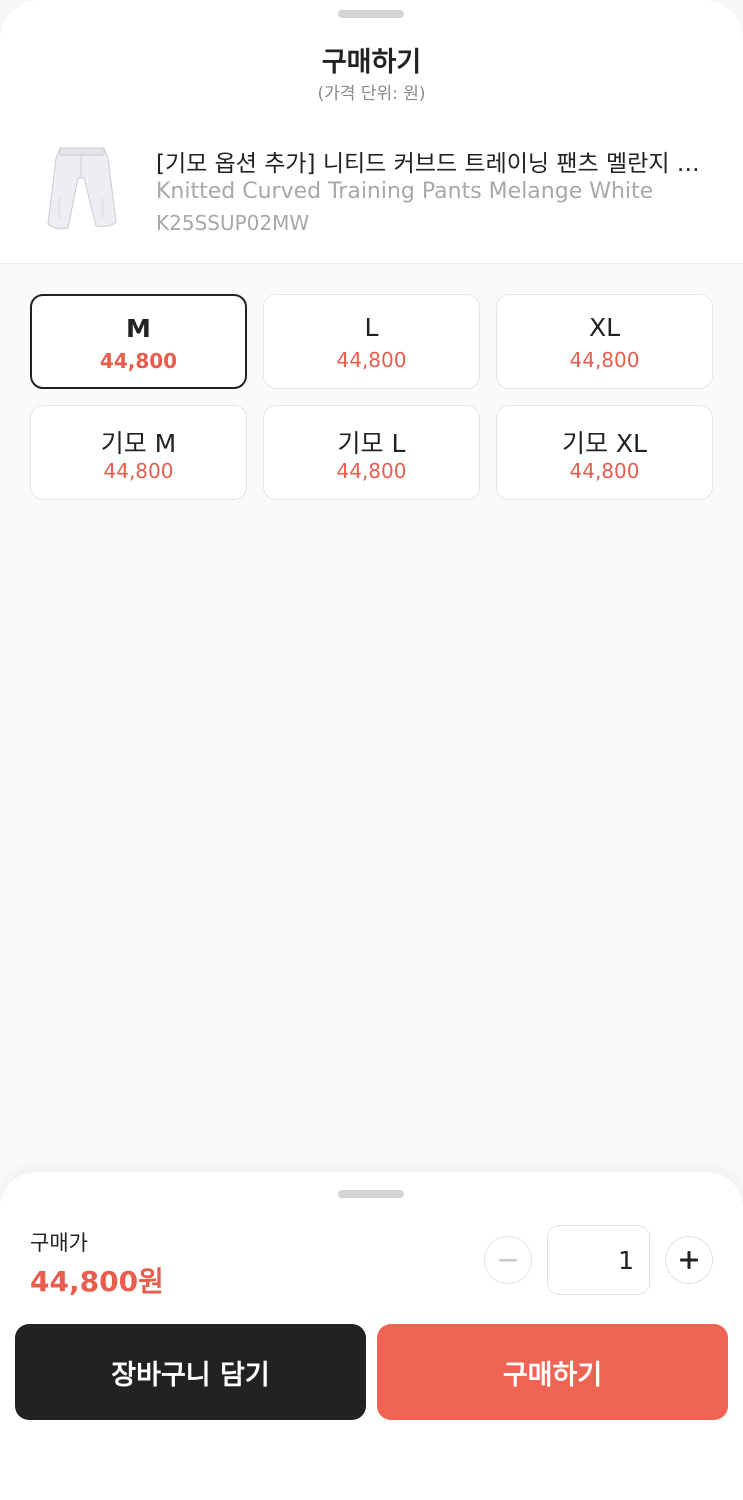 This screenshot has width=743, height=1500. I want to click on option-xl: XL 44,800, so click(604, 341).